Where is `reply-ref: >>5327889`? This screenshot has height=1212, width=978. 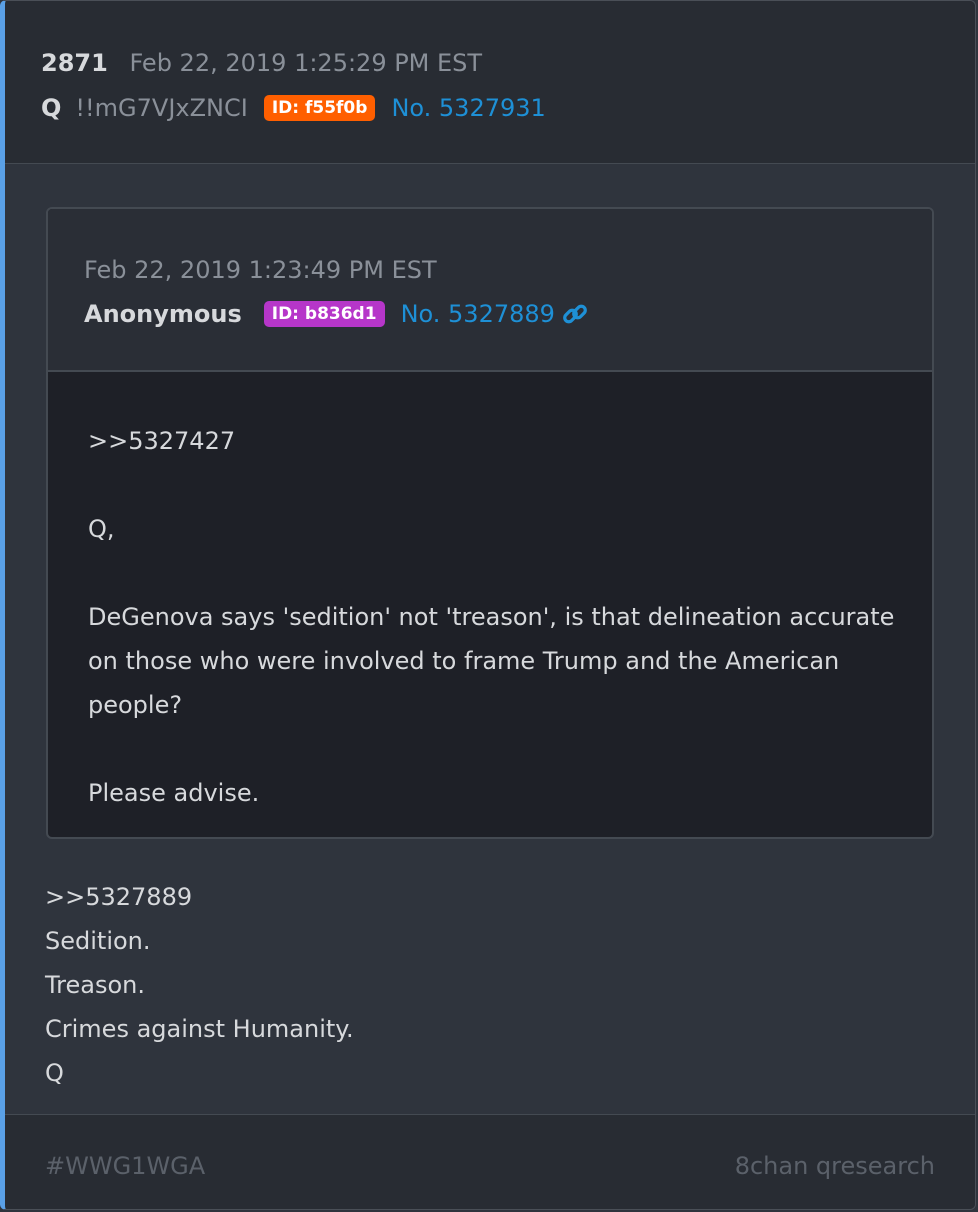
reply-ref: >>5327889 is located at coordinates (199, 897).